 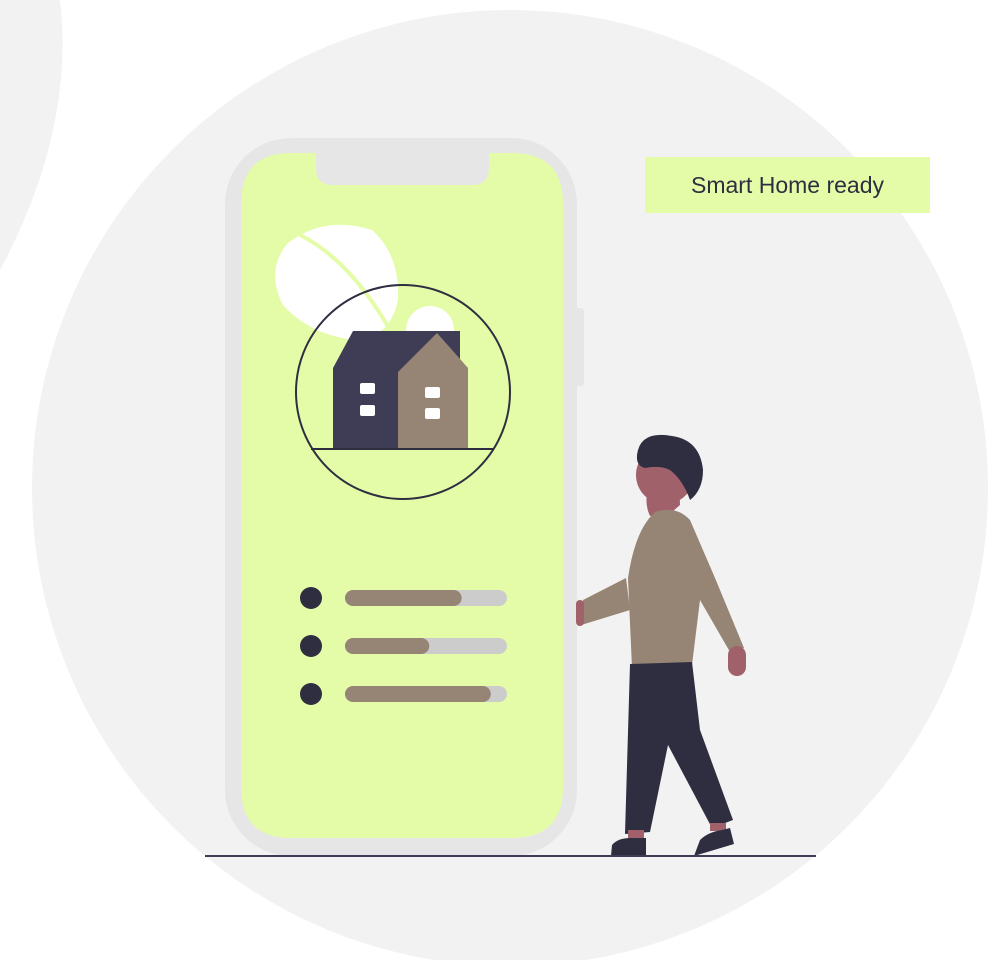 I want to click on person-ankle, so click(x=636, y=834).